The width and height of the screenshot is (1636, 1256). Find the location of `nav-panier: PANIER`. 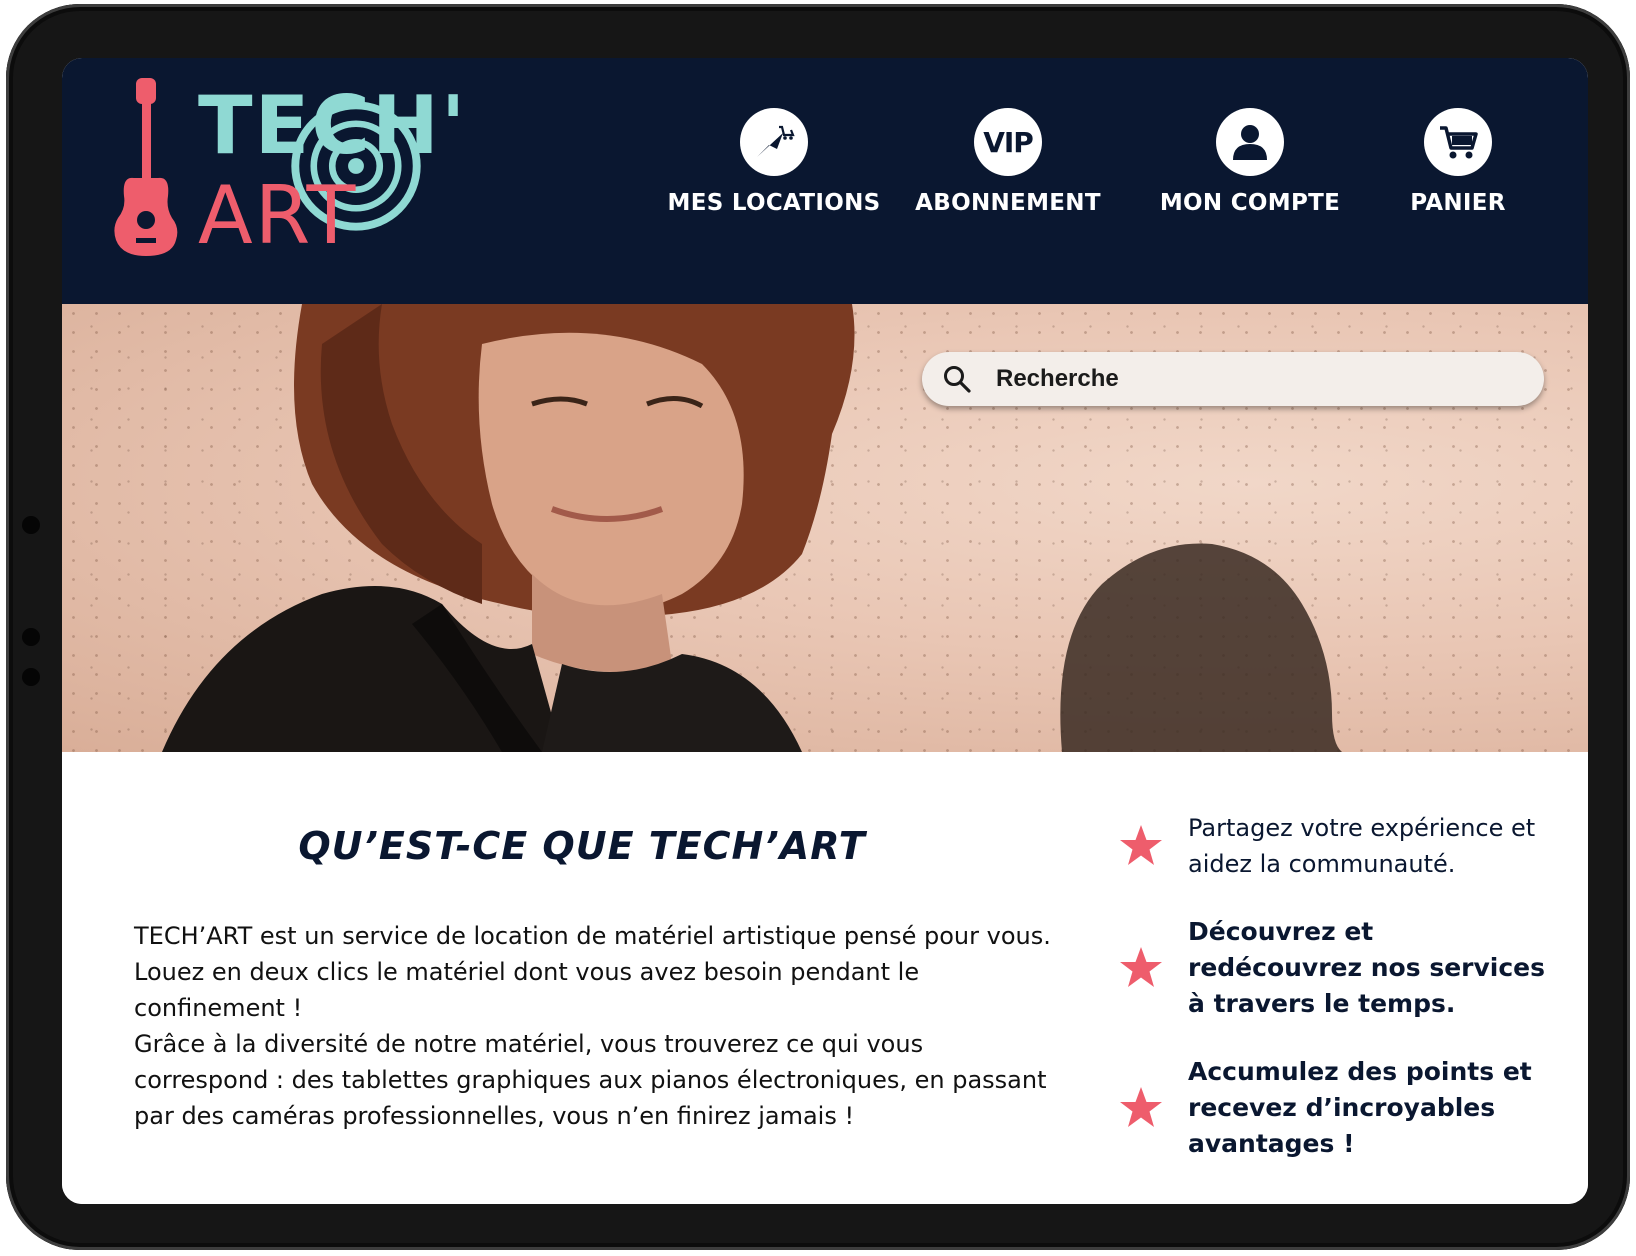

nav-panier: PANIER is located at coordinates (1458, 162).